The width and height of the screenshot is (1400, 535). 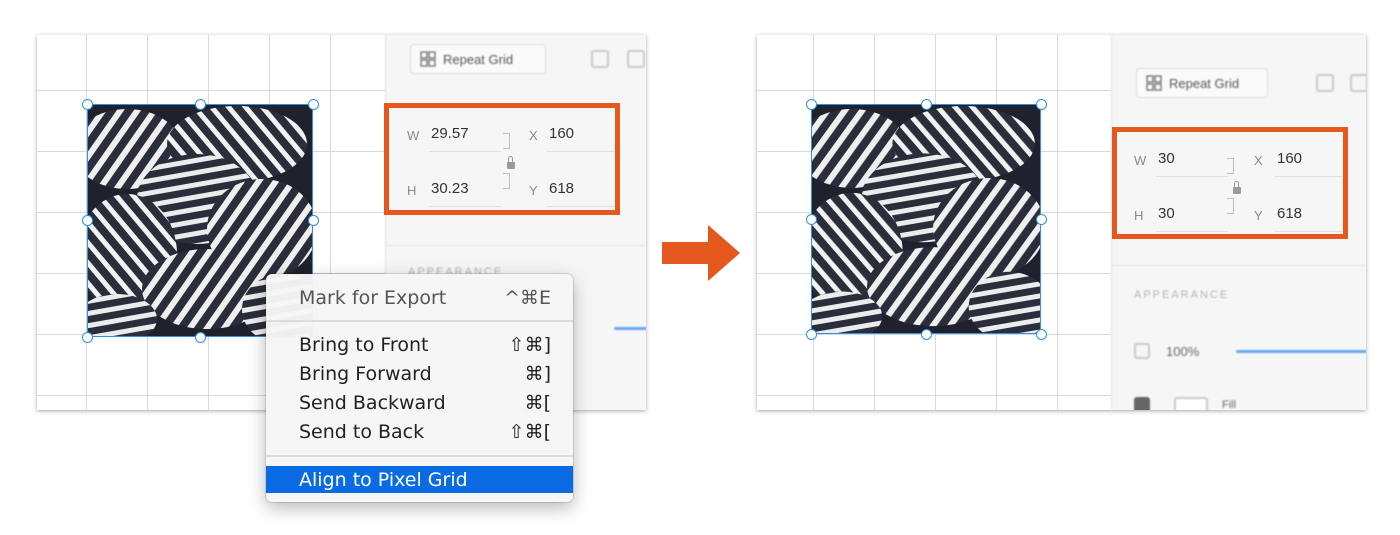 What do you see at coordinates (364, 344) in the screenshot?
I see `menu-item-label: Bring to Front` at bounding box center [364, 344].